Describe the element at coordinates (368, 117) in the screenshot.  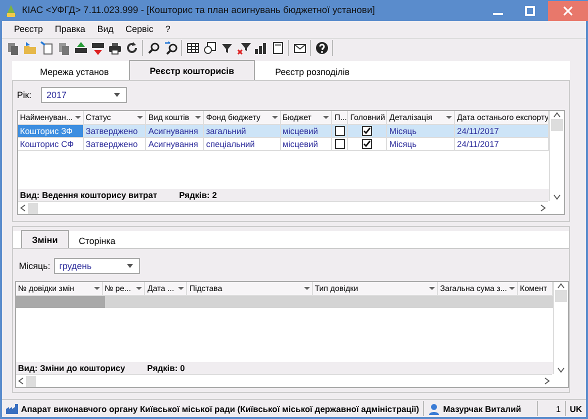
I see `column-header: Головний` at that location.